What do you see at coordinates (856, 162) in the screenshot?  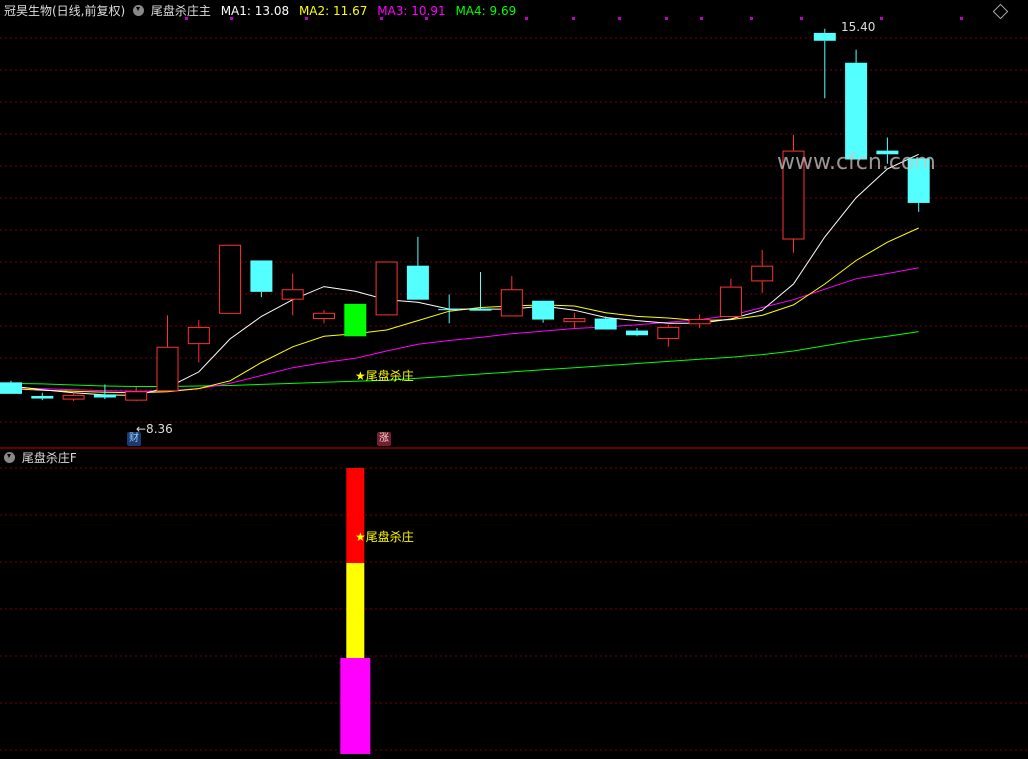 I see `watermark: www.cfcn.com` at bounding box center [856, 162].